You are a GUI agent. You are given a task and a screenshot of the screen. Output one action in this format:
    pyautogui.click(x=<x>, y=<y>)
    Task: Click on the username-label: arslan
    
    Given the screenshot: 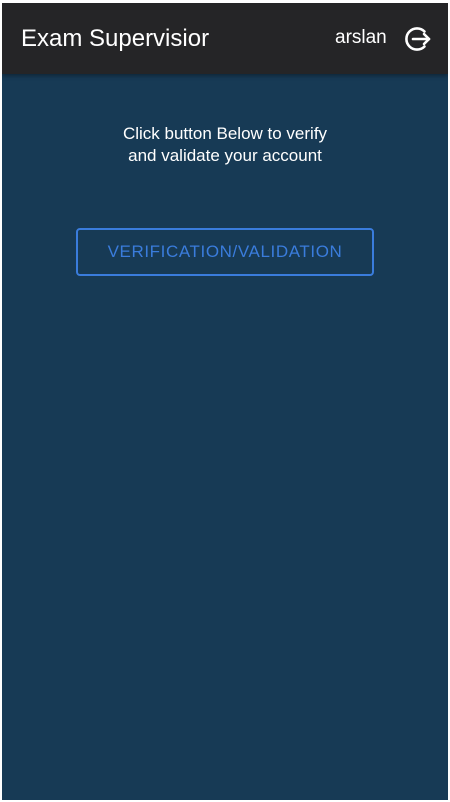 What is the action you would take?
    pyautogui.click(x=361, y=37)
    